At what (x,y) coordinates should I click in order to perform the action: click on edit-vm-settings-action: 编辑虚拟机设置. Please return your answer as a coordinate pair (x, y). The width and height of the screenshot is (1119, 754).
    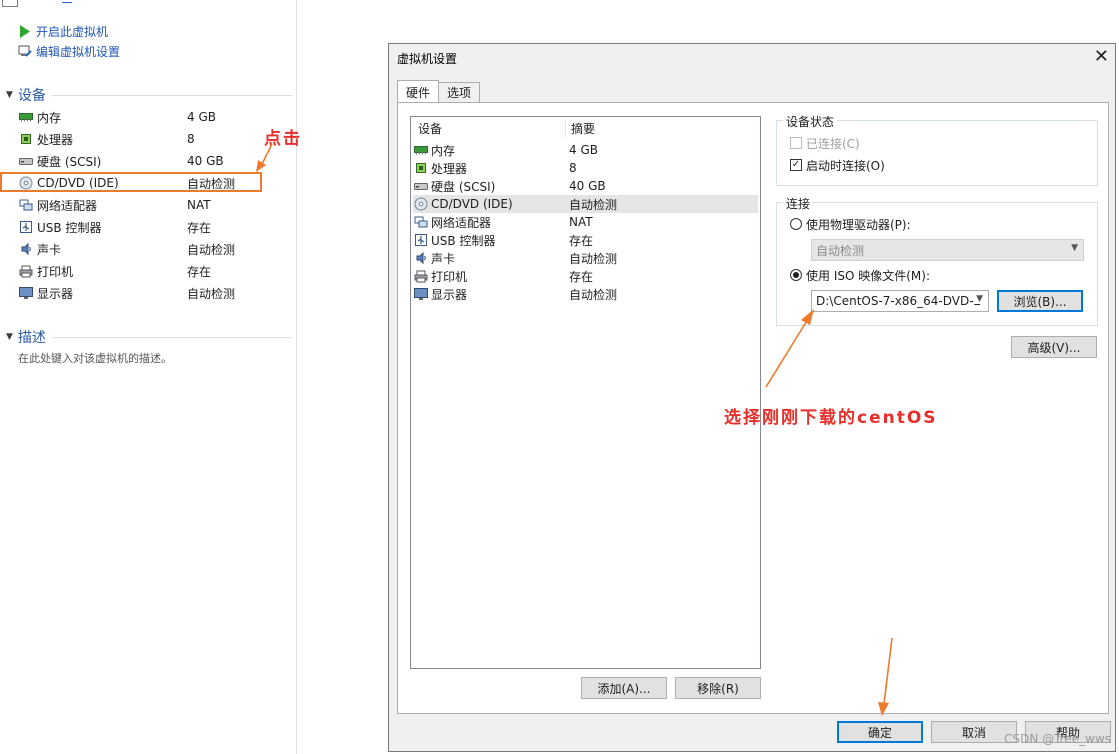
    Looking at the image, I should click on (69, 51).